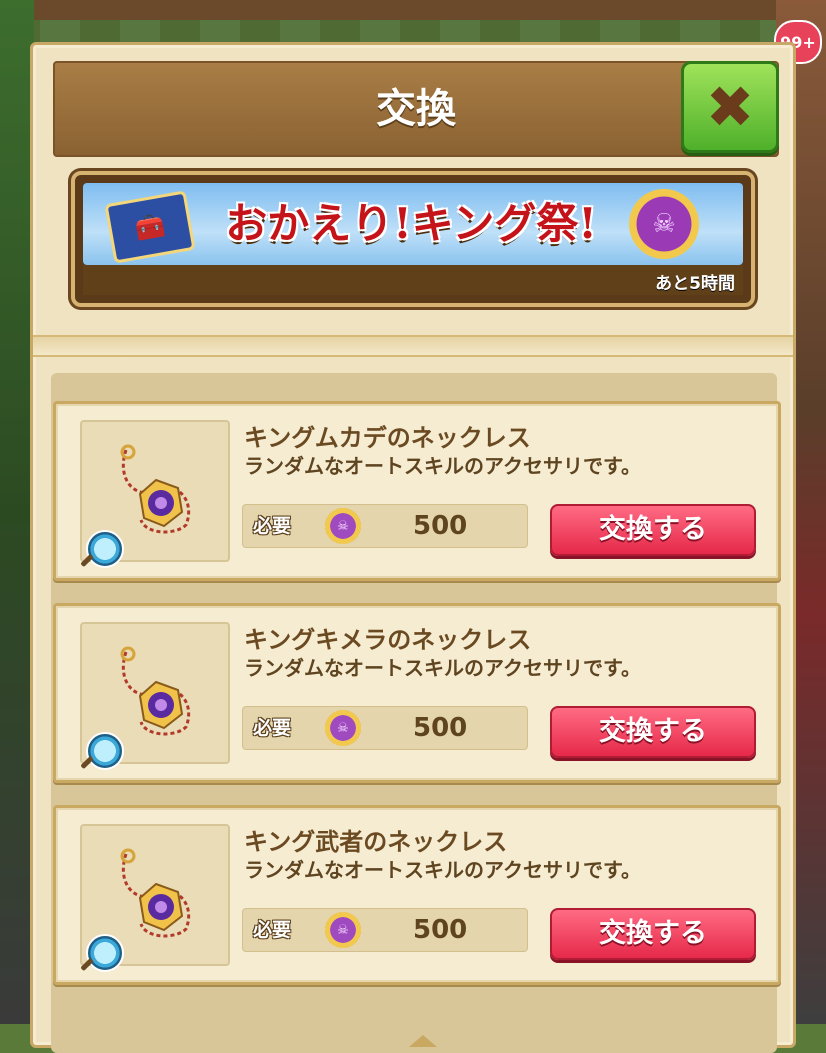  What do you see at coordinates (376, 842) in the screenshot?
I see `item-name: キング武者のネックレス` at bounding box center [376, 842].